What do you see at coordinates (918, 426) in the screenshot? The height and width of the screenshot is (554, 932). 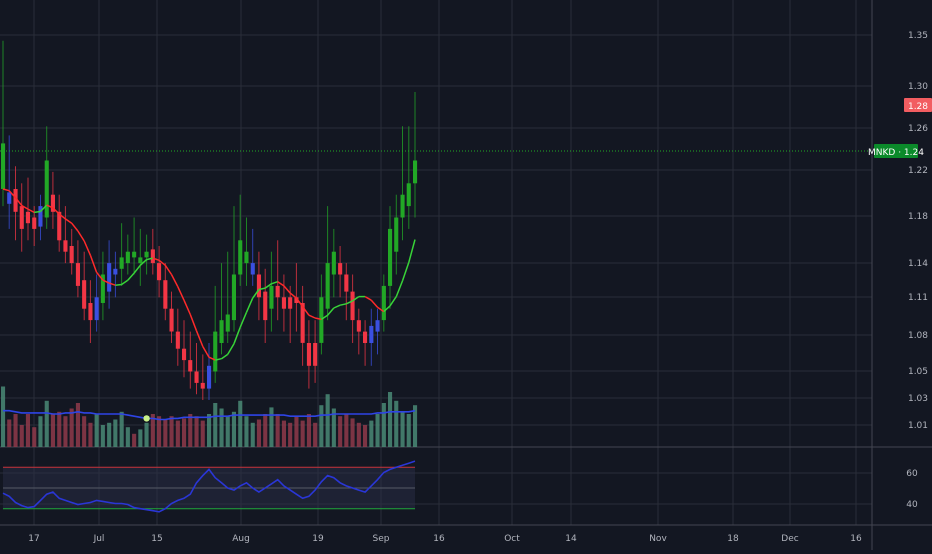 I see `price-tick-label: 1.01` at bounding box center [918, 426].